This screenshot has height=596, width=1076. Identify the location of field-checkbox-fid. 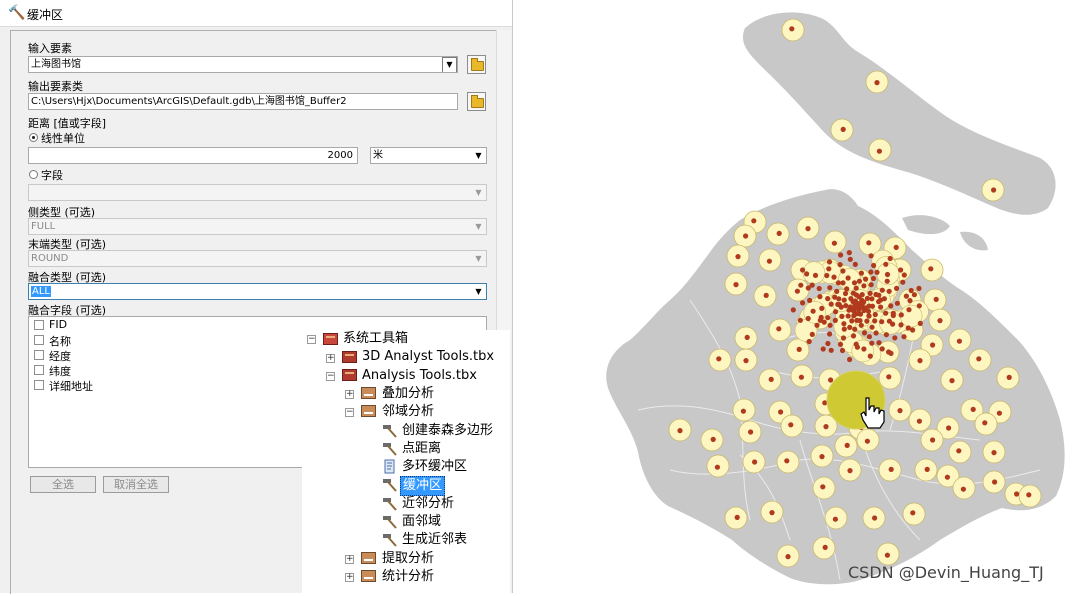
(39, 325).